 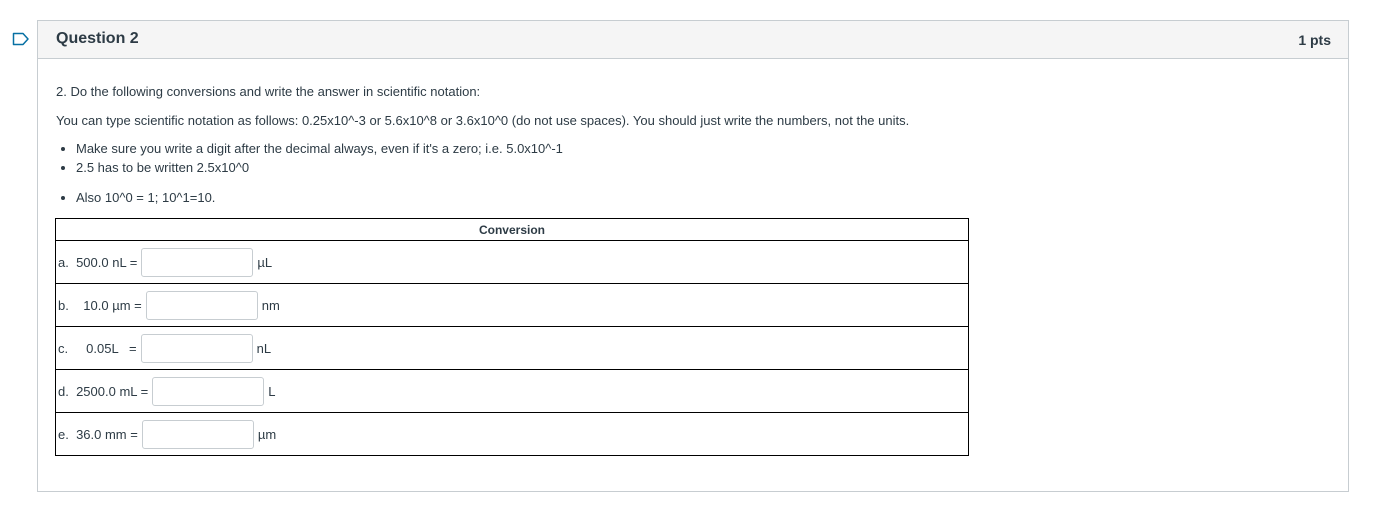 What do you see at coordinates (21, 39) in the screenshot?
I see `bookmark-flag-icon` at bounding box center [21, 39].